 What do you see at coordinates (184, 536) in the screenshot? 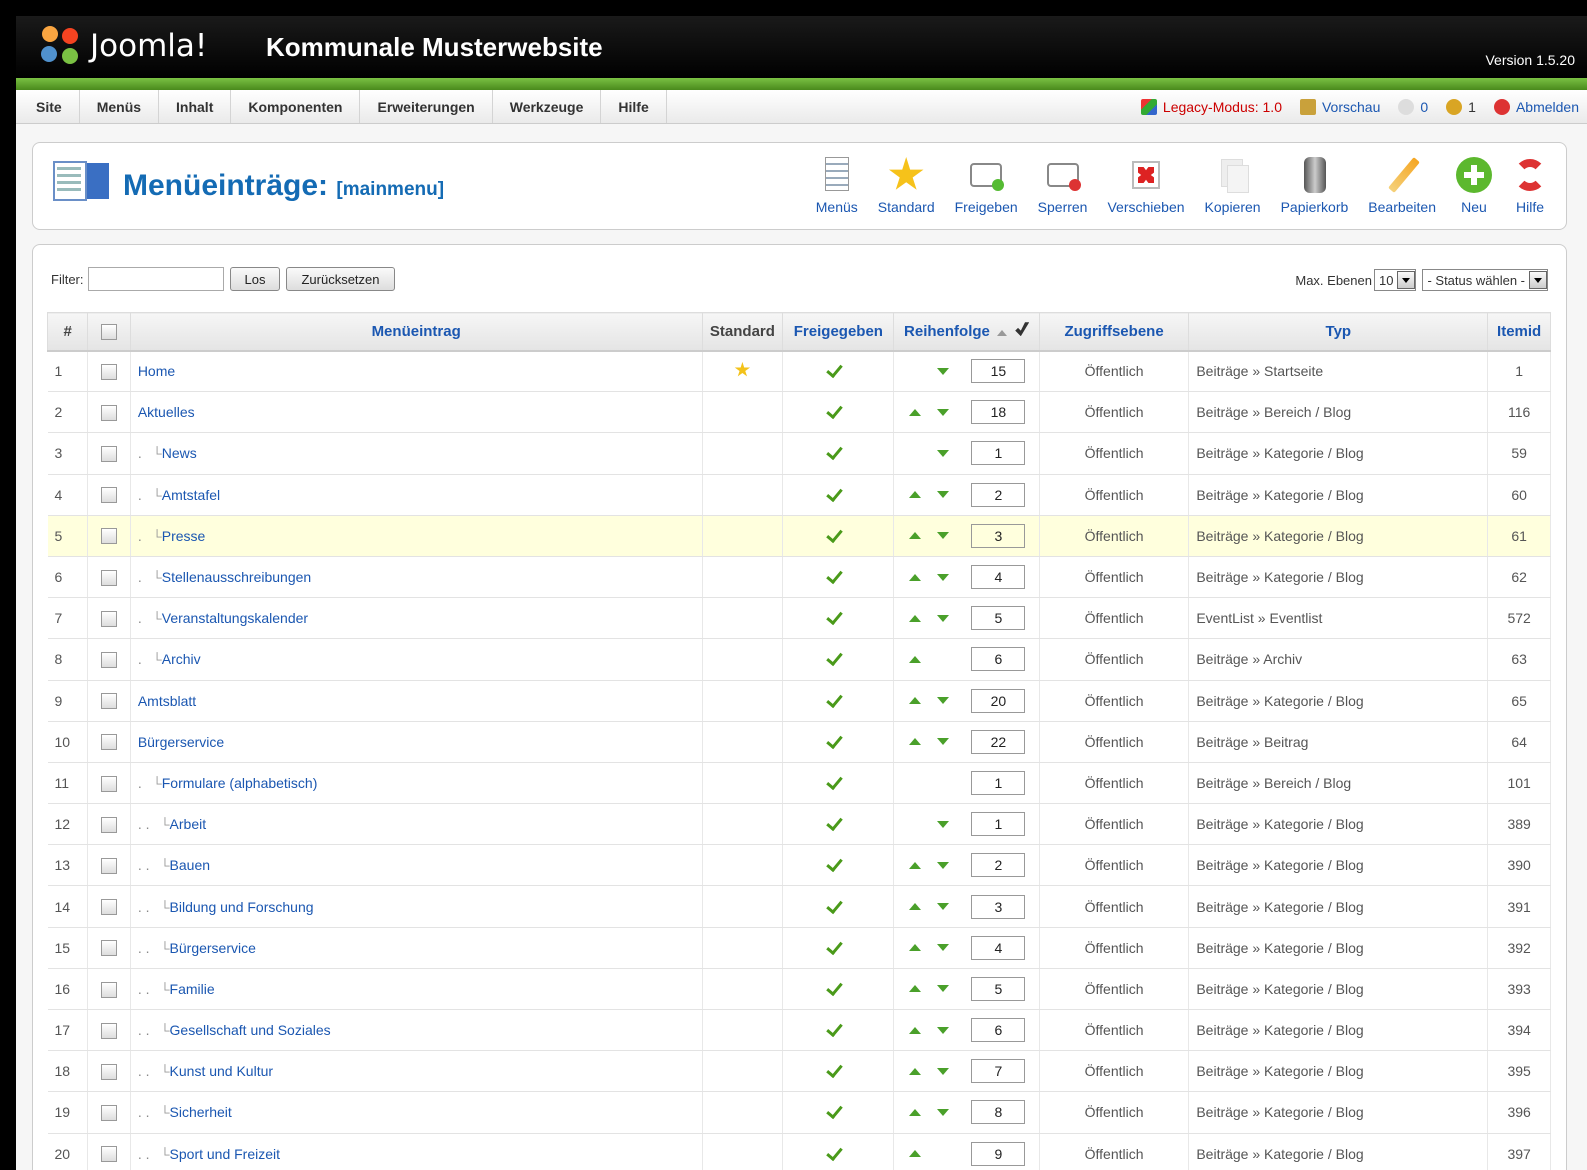
I see `row-name-link: Presse` at bounding box center [184, 536].